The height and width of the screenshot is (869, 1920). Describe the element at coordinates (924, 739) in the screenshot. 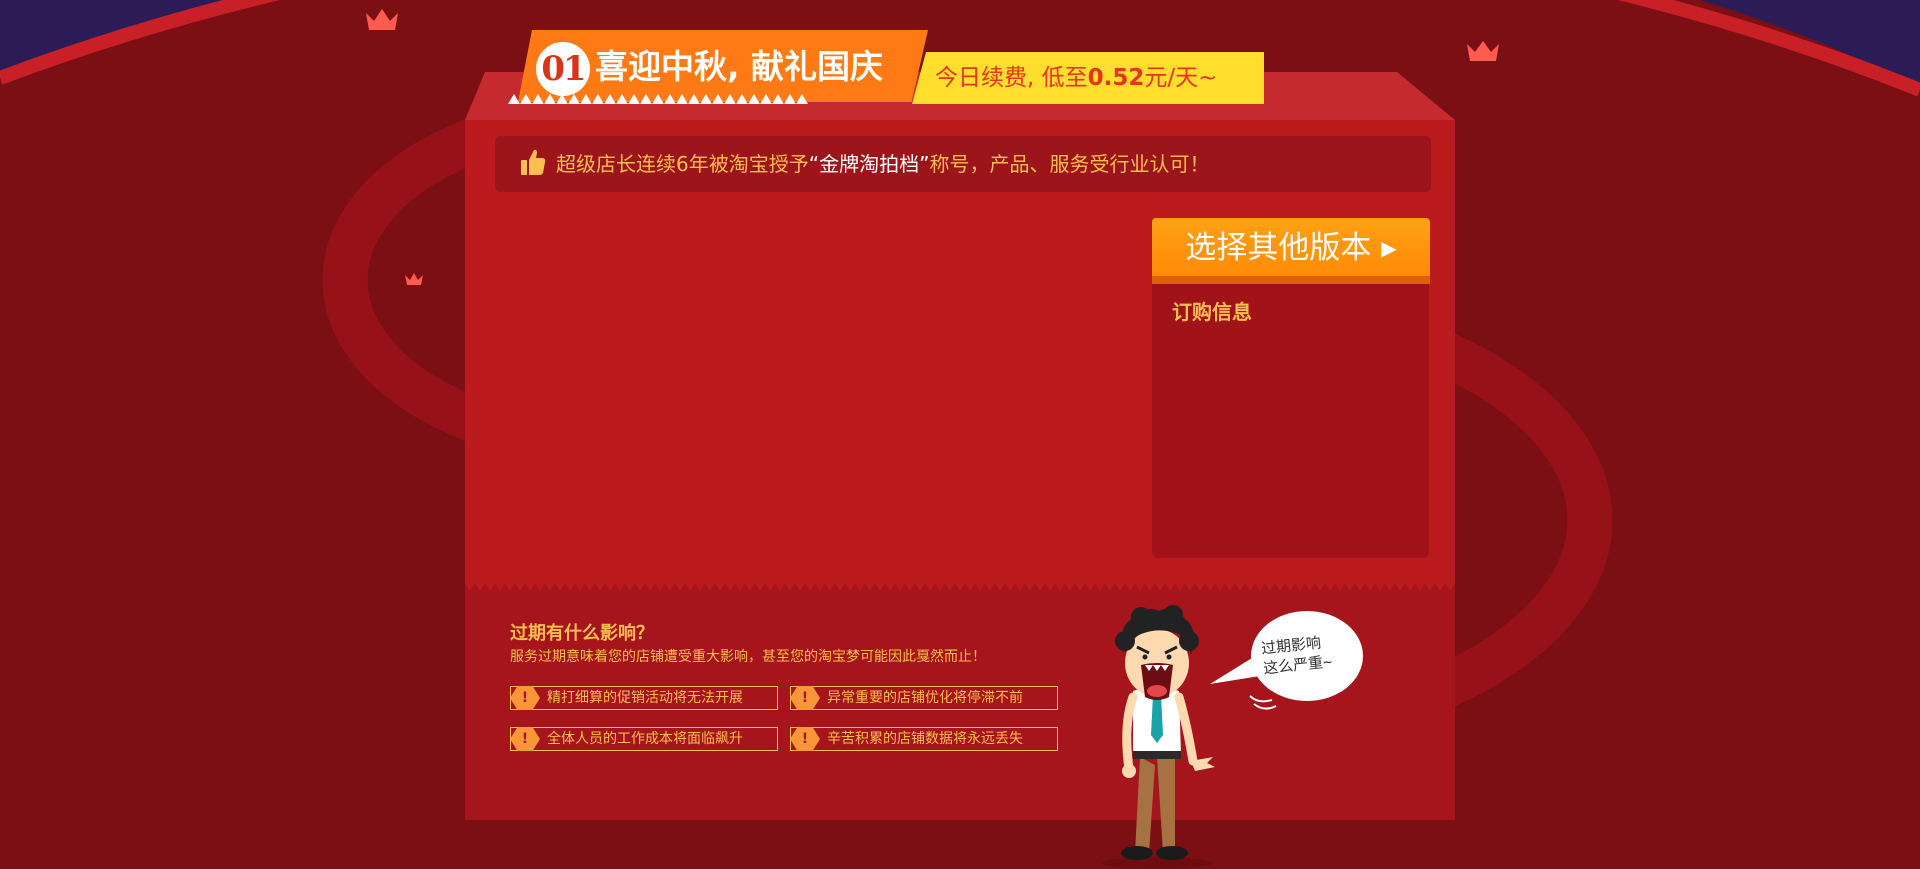

I see `warning-item: ! 辛苦积累的店铺数据将永远丢失` at that location.